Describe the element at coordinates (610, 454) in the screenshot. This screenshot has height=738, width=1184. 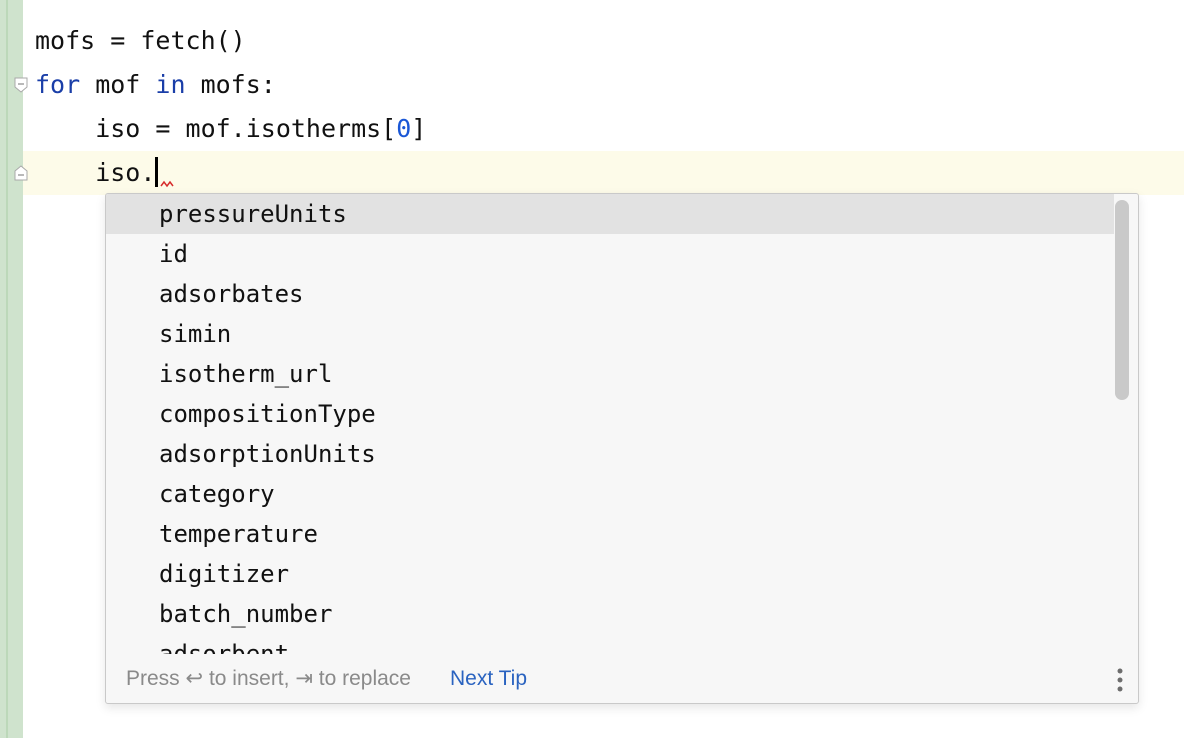
I see `completion-item: adsorptionUnits` at that location.